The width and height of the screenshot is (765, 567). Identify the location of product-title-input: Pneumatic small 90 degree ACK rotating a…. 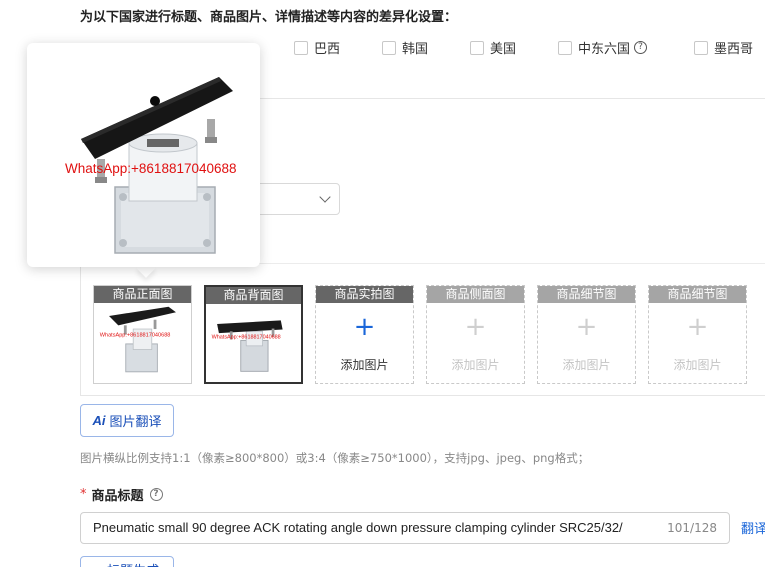
(405, 528).